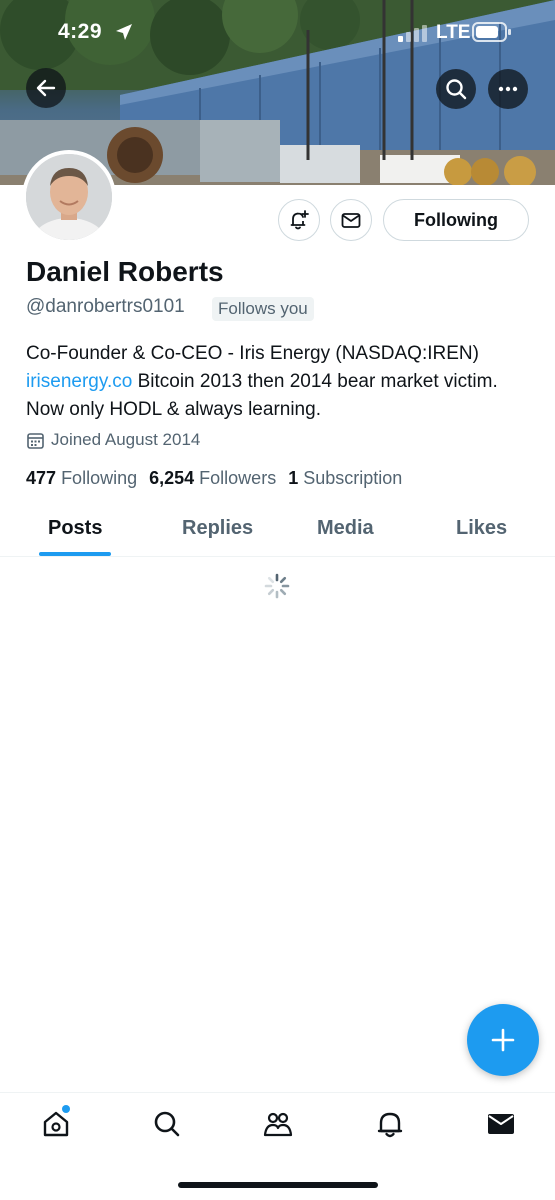 The width and height of the screenshot is (555, 1200). What do you see at coordinates (69, 197) in the screenshot?
I see `avatar` at bounding box center [69, 197].